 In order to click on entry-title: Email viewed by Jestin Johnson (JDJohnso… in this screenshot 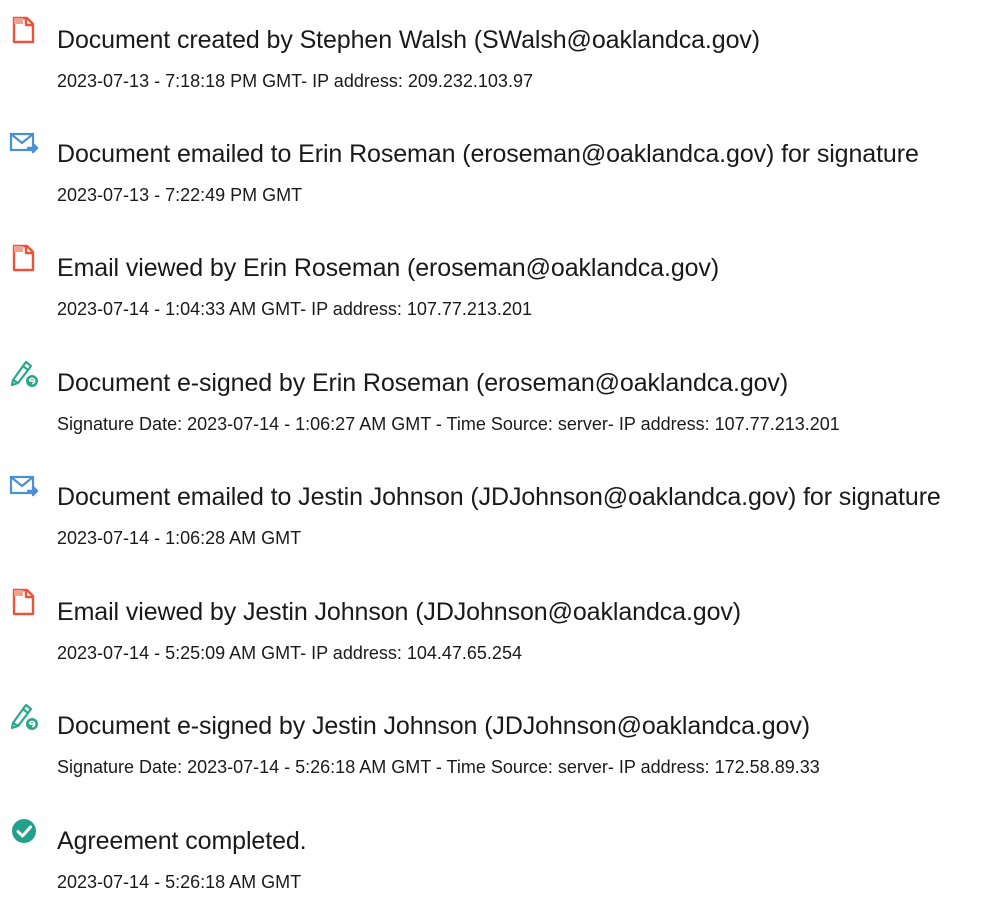, I will do `click(399, 612)`.